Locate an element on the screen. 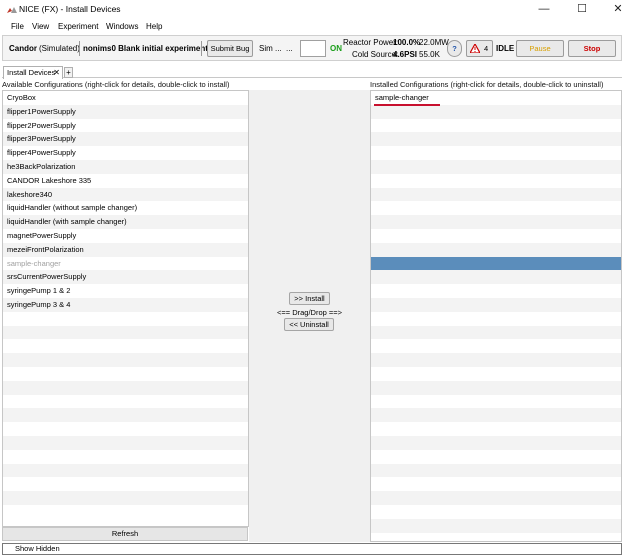 The width and height of the screenshot is (624, 556). list-item: flipper4PowerSupply is located at coordinates (125, 153).